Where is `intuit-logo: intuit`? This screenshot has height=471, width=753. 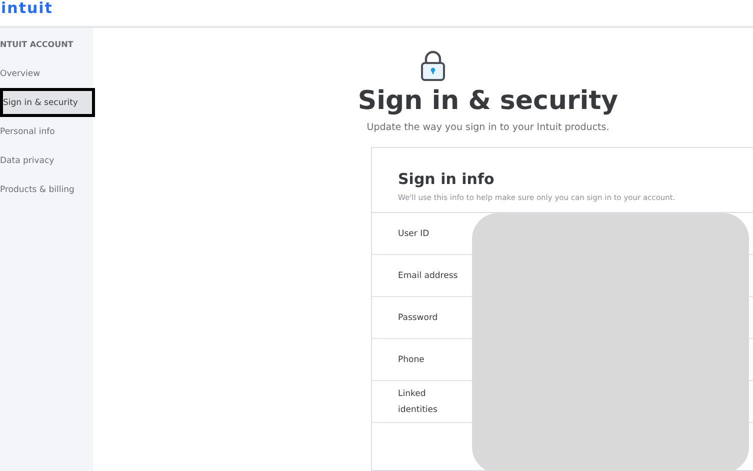
intuit-logo: intuit is located at coordinates (26, 8).